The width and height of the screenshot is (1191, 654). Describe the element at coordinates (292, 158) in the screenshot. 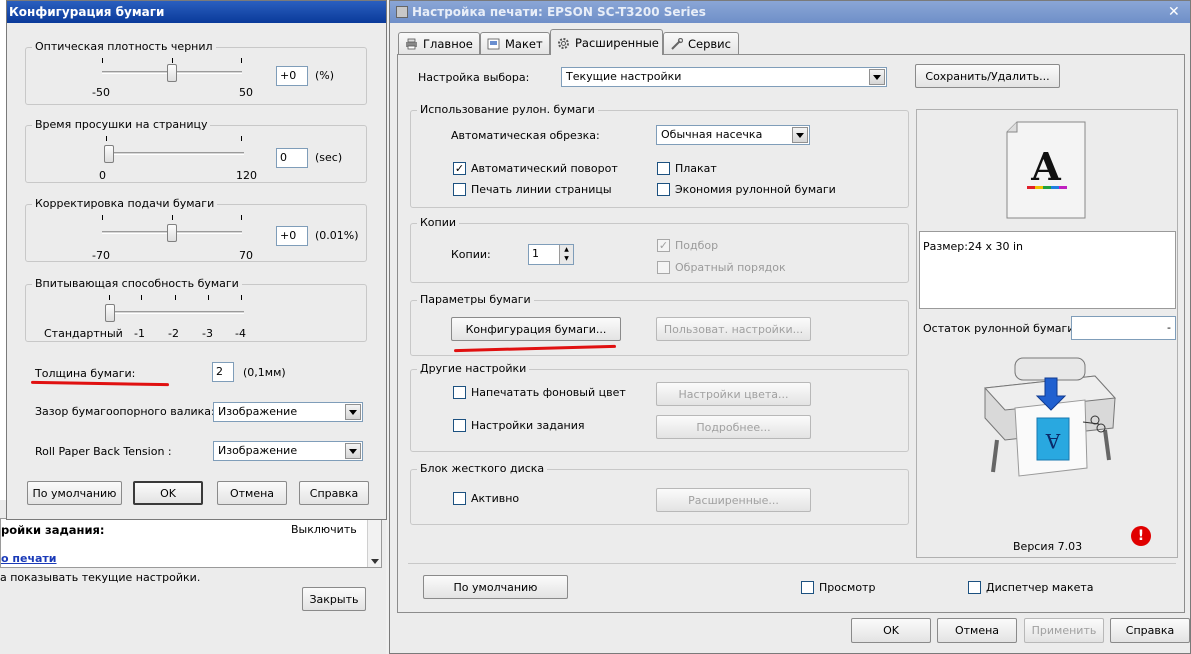

I see `drying-time-input: 0` at that location.